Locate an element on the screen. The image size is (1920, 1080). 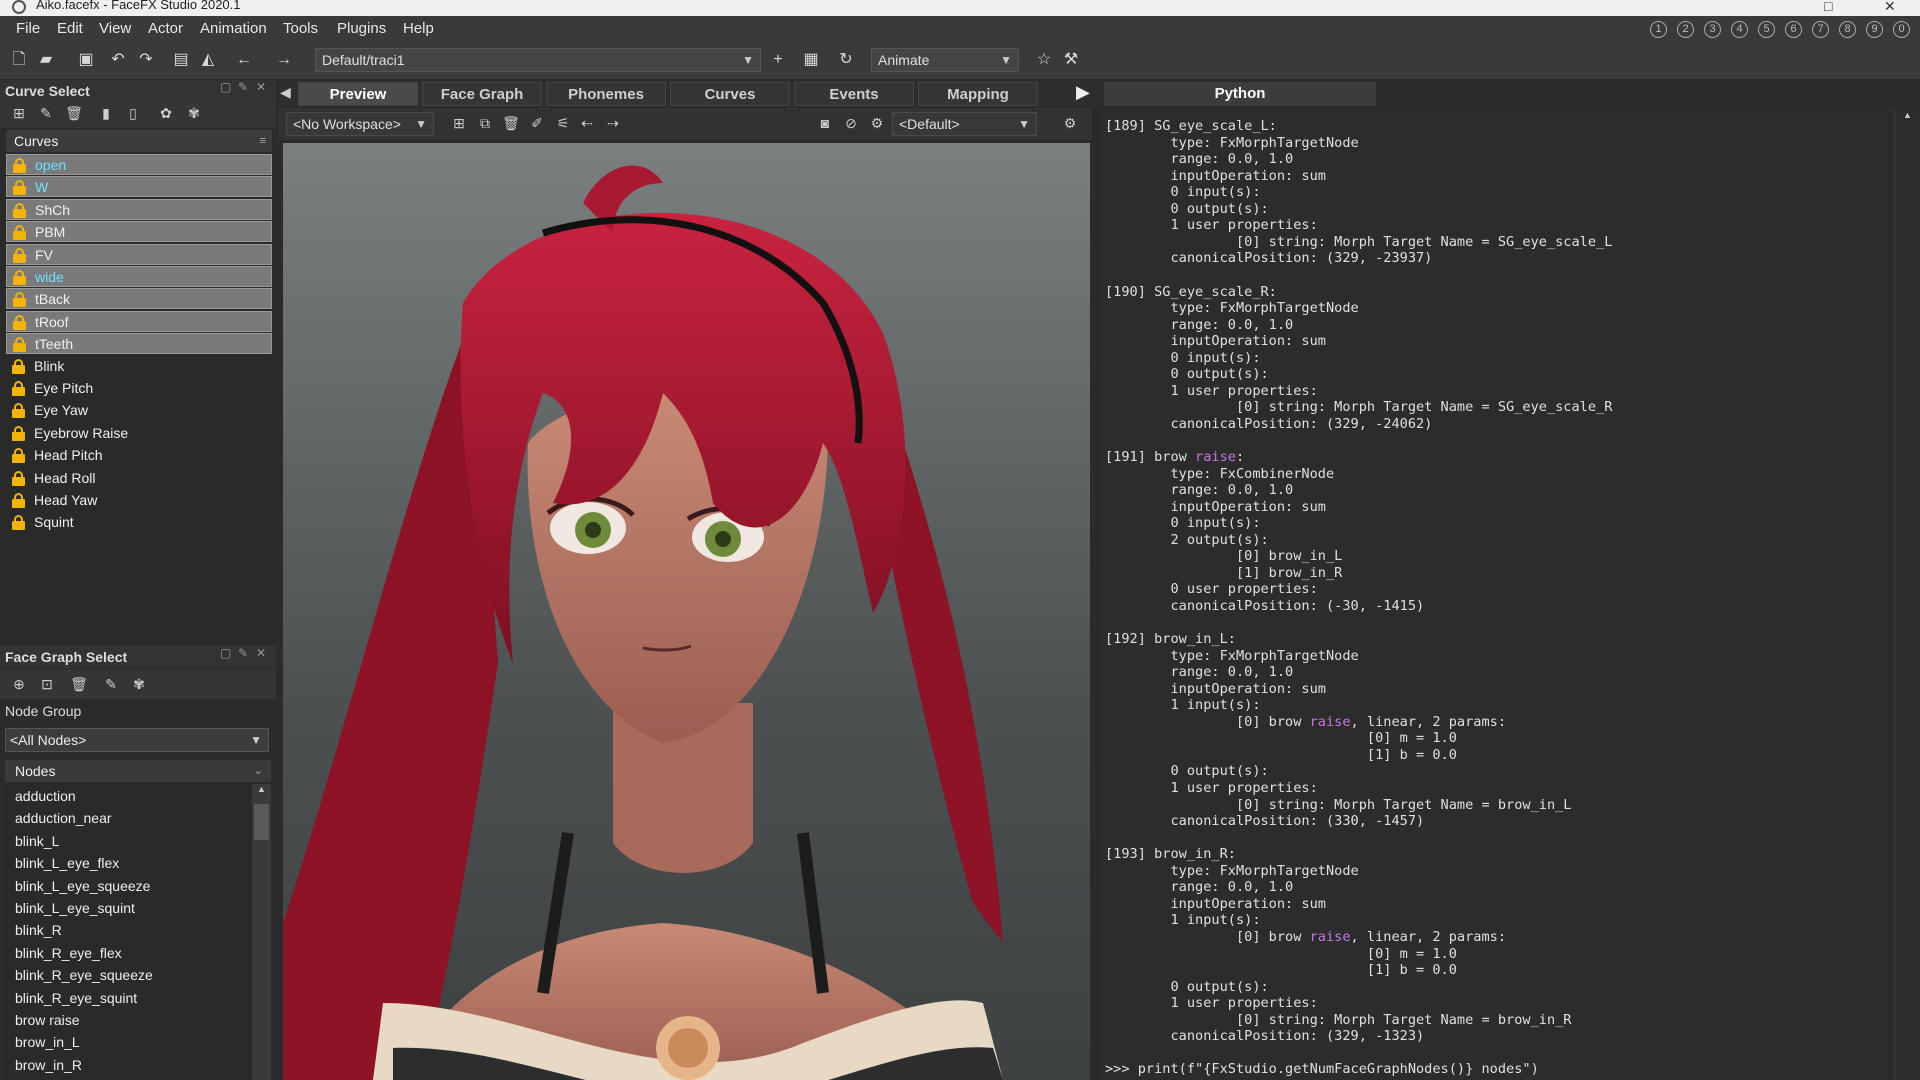
tab-mapping: Mapping is located at coordinates (978, 94).